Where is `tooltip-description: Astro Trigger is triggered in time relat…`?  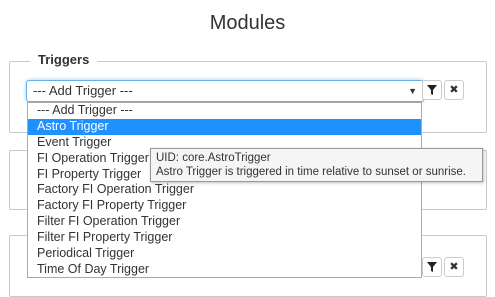 tooltip-description: Astro Trigger is triggered in time relat… is located at coordinates (311, 172).